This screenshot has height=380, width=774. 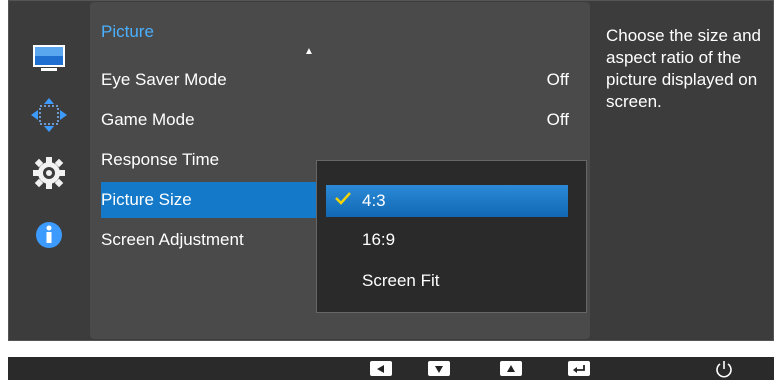 I want to click on menu-item-label: Eye Saver Mode, so click(x=164, y=79).